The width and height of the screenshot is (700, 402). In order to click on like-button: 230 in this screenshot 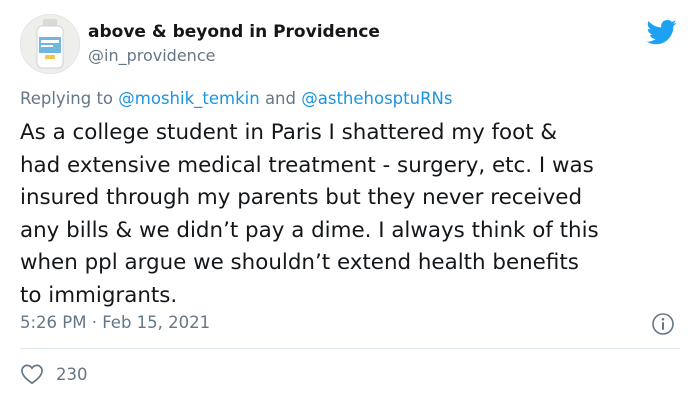, I will do `click(54, 374)`.